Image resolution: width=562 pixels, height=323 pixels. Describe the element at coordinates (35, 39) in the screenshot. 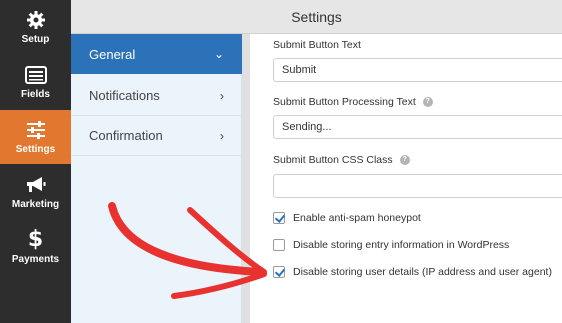

I see `rail-label-setup: Setup` at that location.